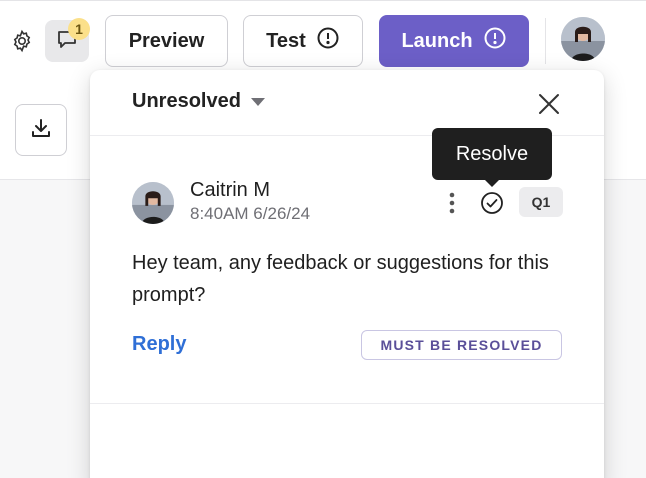 The width and height of the screenshot is (646, 478). I want to click on status-filter-dropdown: Unresolved, so click(198, 101).